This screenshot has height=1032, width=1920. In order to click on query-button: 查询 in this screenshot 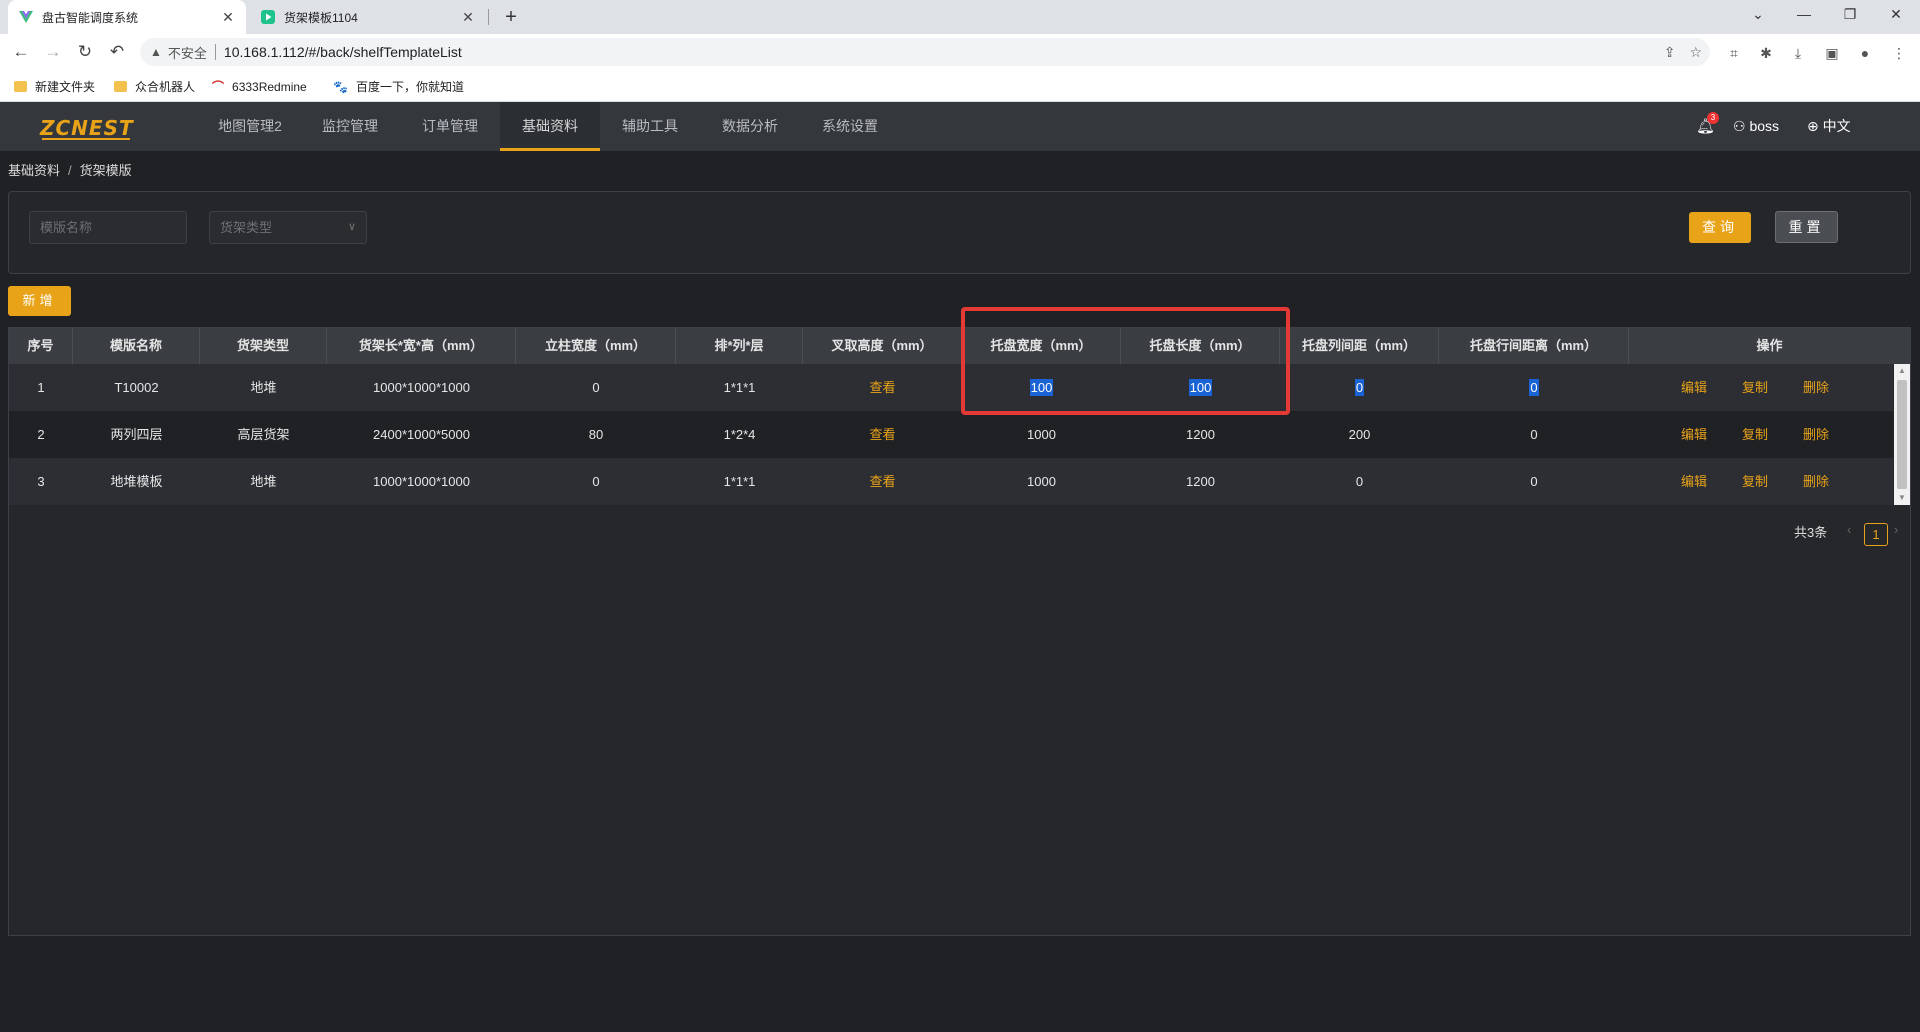, I will do `click(1720, 227)`.